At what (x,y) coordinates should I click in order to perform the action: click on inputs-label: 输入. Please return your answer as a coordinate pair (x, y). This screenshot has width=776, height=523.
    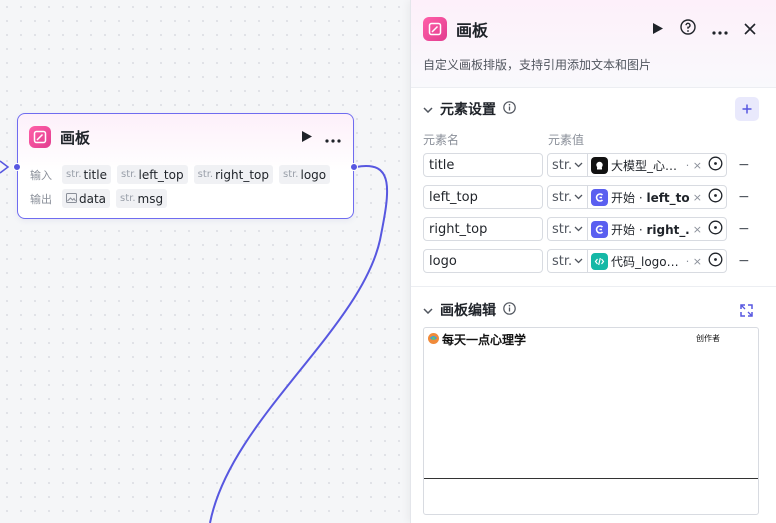
    Looking at the image, I should click on (41, 175).